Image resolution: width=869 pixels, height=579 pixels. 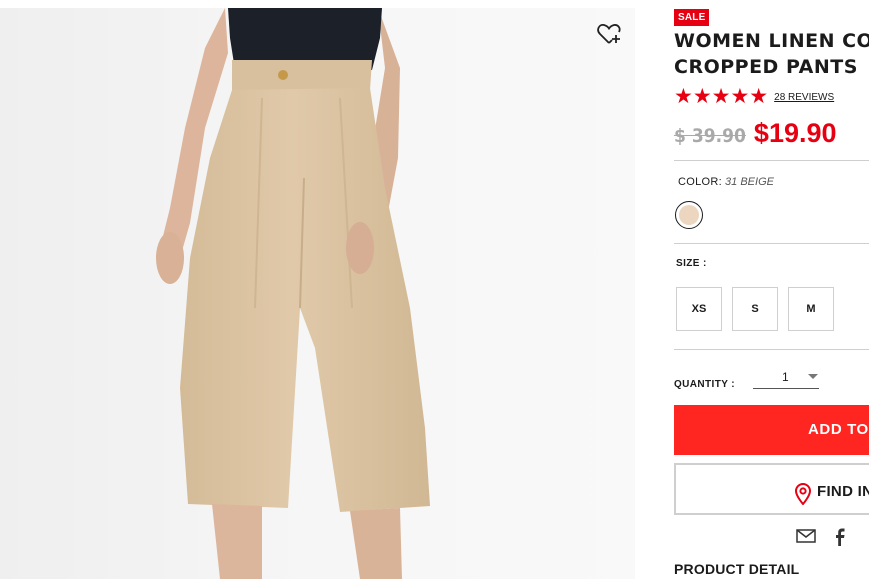 I want to click on rating: ★★★★★ 28 REVIEWS, so click(x=754, y=97).